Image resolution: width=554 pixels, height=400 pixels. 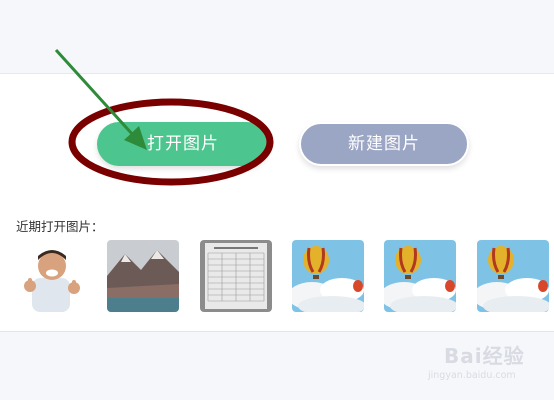 What do you see at coordinates (60, 226) in the screenshot?
I see `recent-images-label: 近期打开图片：` at bounding box center [60, 226].